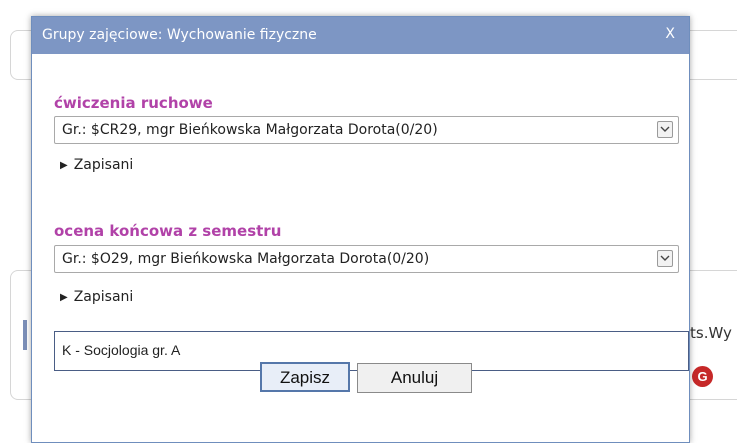  What do you see at coordinates (121, 350) in the screenshot?
I see `group-name-text: K - Socjologia gr. A` at bounding box center [121, 350].